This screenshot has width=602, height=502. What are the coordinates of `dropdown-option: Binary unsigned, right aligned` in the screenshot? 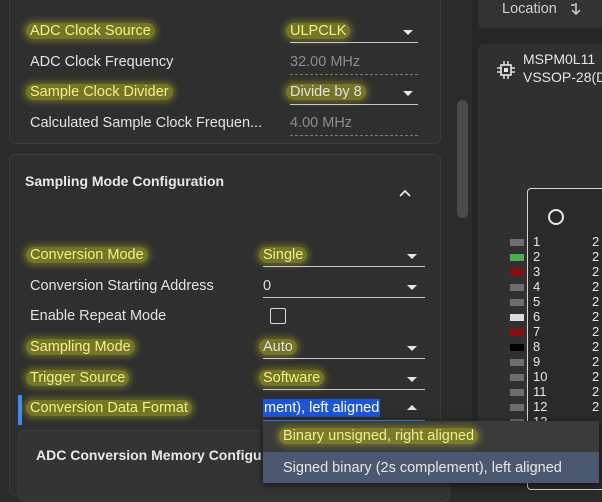 It's located at (431, 436).